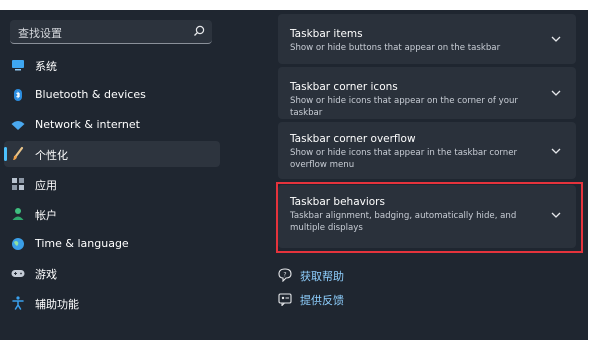 This screenshot has width=600, height=340. What do you see at coordinates (353, 139) in the screenshot?
I see `card-title: Taskbar corner overflow` at bounding box center [353, 139].